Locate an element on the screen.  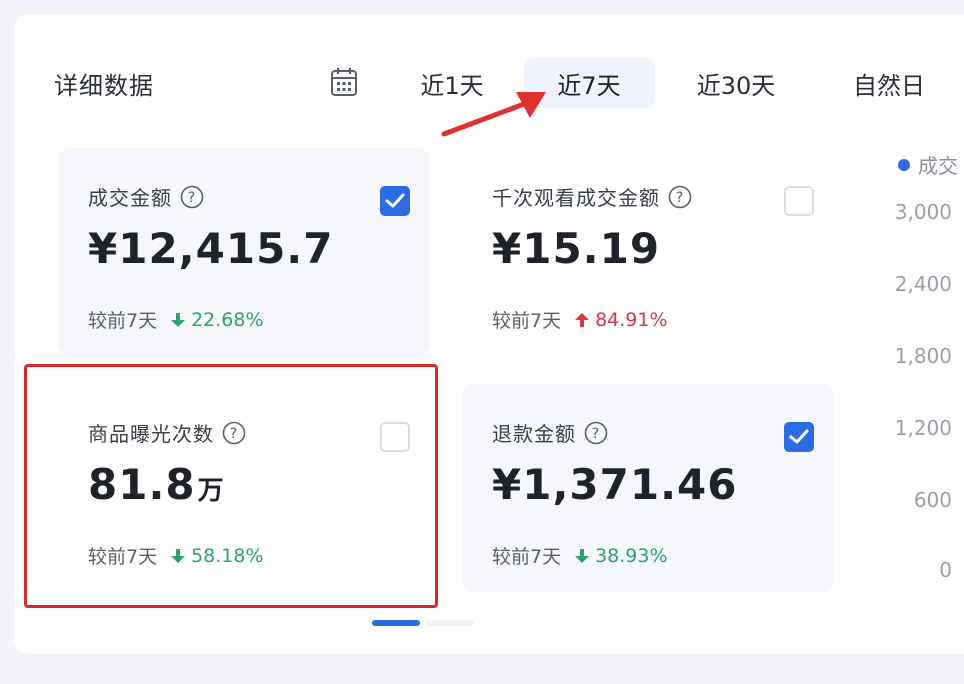
metric-value: ¥15.19 is located at coordinates (576, 248).